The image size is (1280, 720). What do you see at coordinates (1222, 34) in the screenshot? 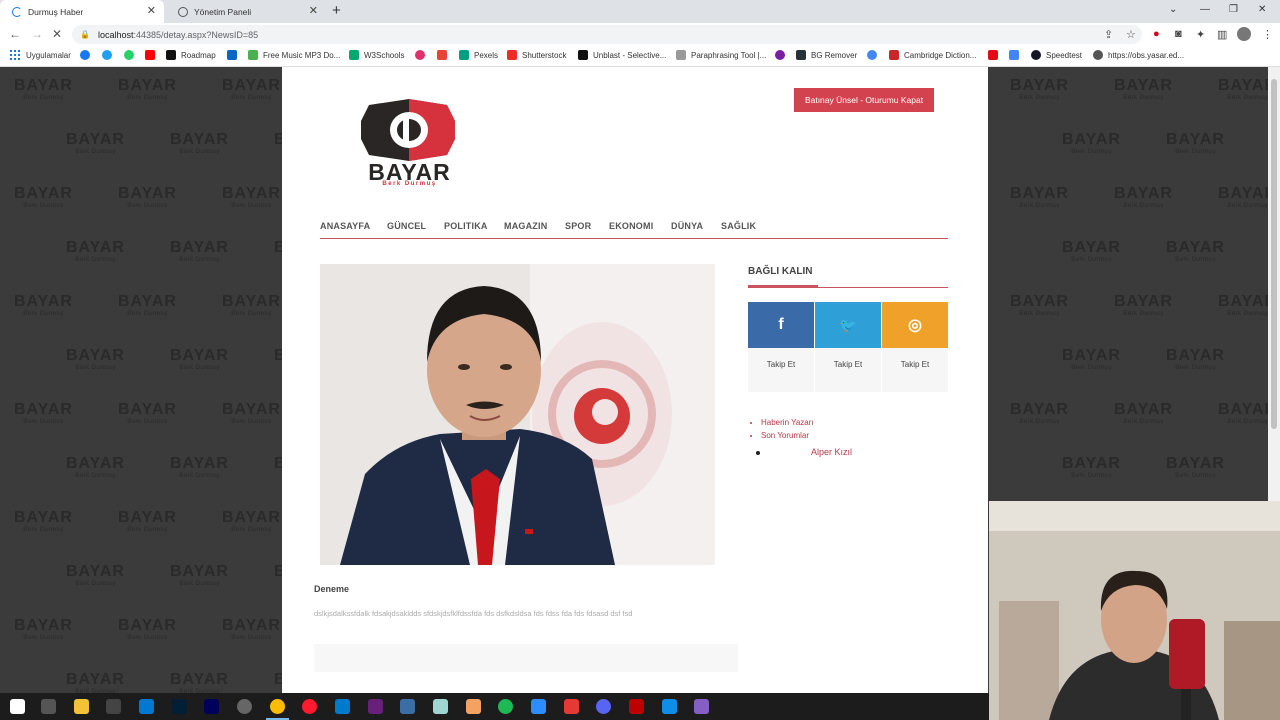
I see `side-panel-icon: ▥` at bounding box center [1222, 34].